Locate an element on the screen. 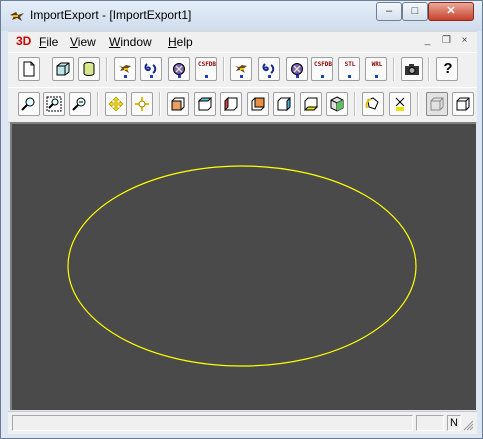 The width and height of the screenshot is (483, 439). help-icon: ? is located at coordinates (448, 68).